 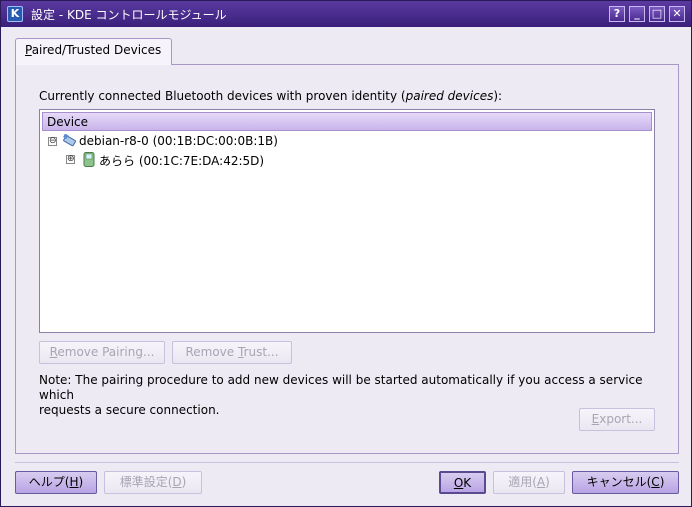 What do you see at coordinates (177, 482) in the screenshot?
I see `defaults-mnemonic: D` at bounding box center [177, 482].